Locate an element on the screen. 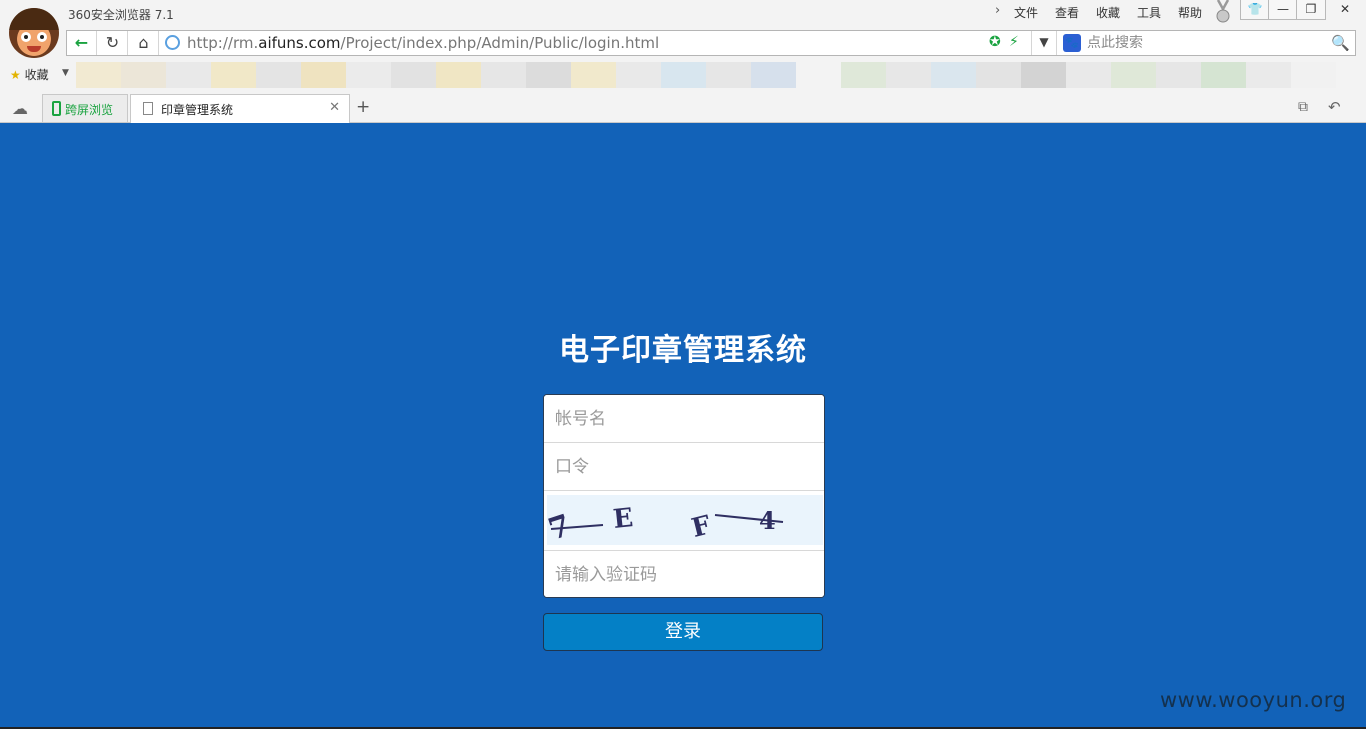 The height and width of the screenshot is (729, 1366). menu-favorites: 收藏 is located at coordinates (1108, 12).